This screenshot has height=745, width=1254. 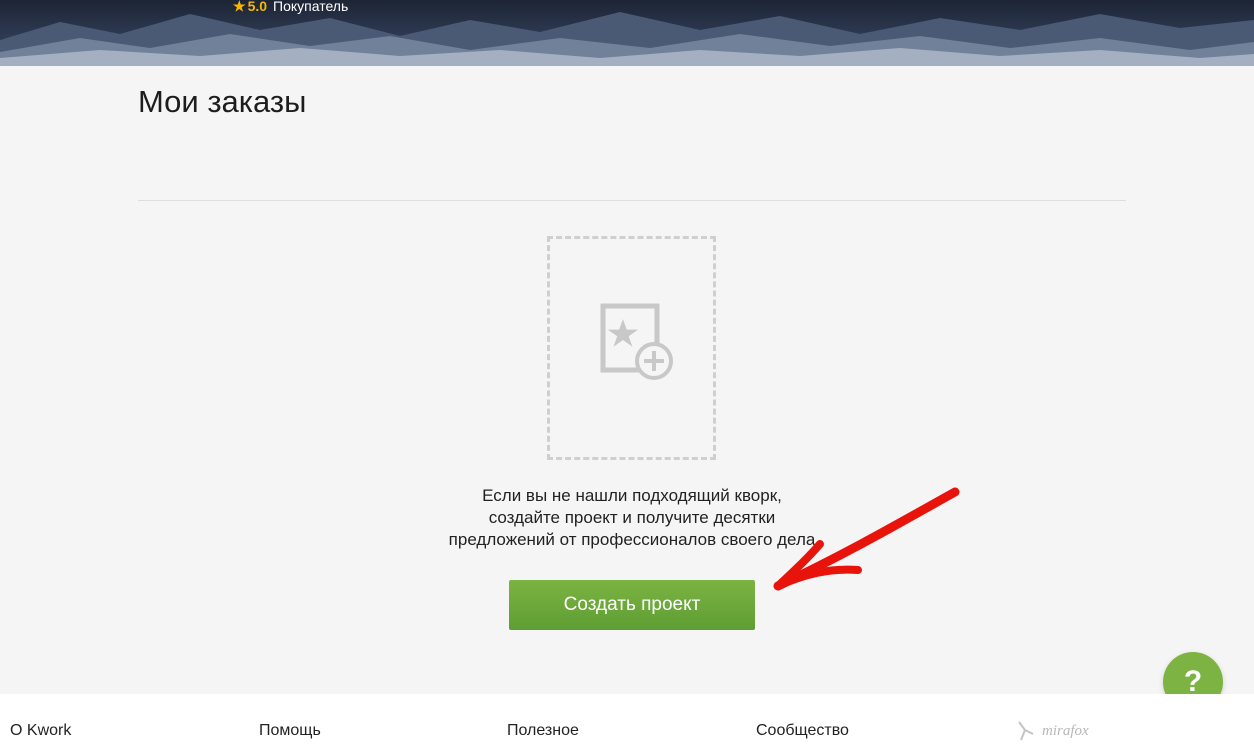 I want to click on user-role: Покупатель, so click(x=311, y=7).